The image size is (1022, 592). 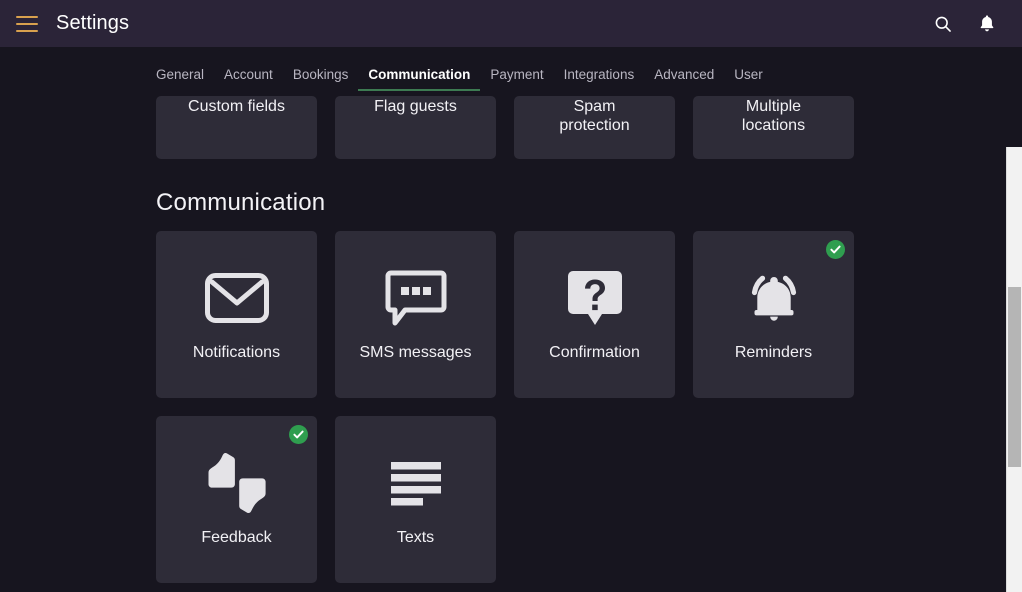 What do you see at coordinates (516, 79) in the screenshot?
I see `tab-payment: Payment` at bounding box center [516, 79].